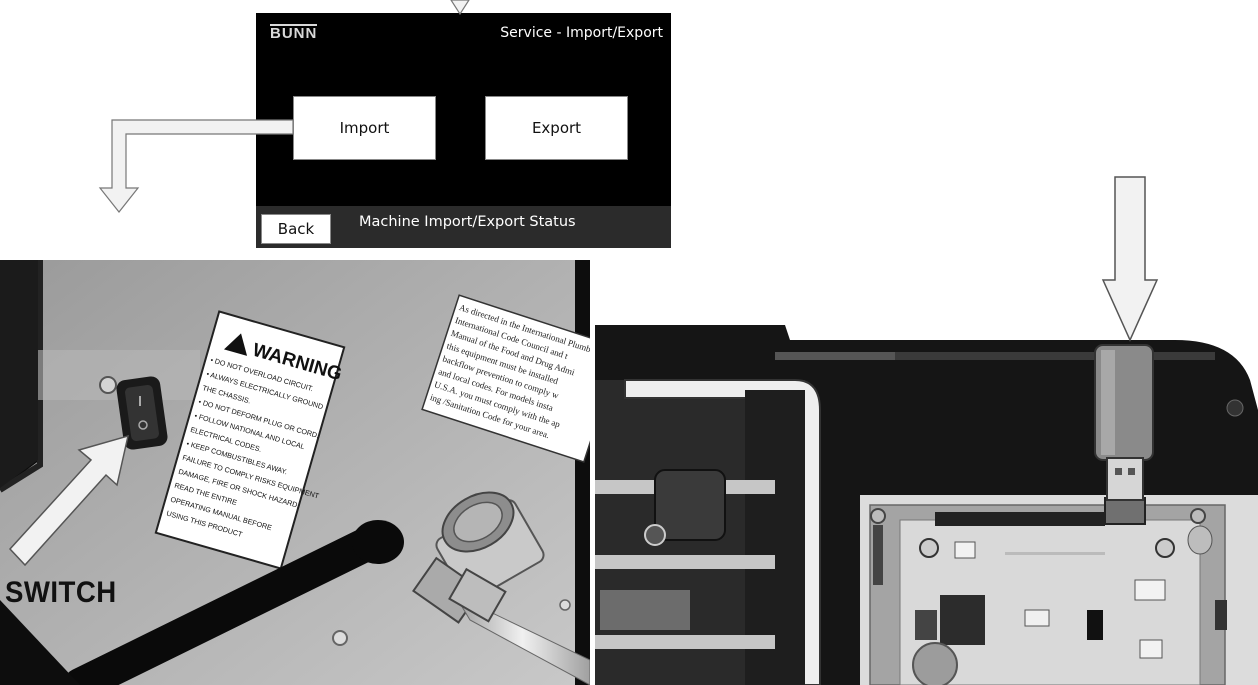 The height and width of the screenshot is (685, 1258). I want to click on screen-title: Service - Import/Export, so click(581, 33).